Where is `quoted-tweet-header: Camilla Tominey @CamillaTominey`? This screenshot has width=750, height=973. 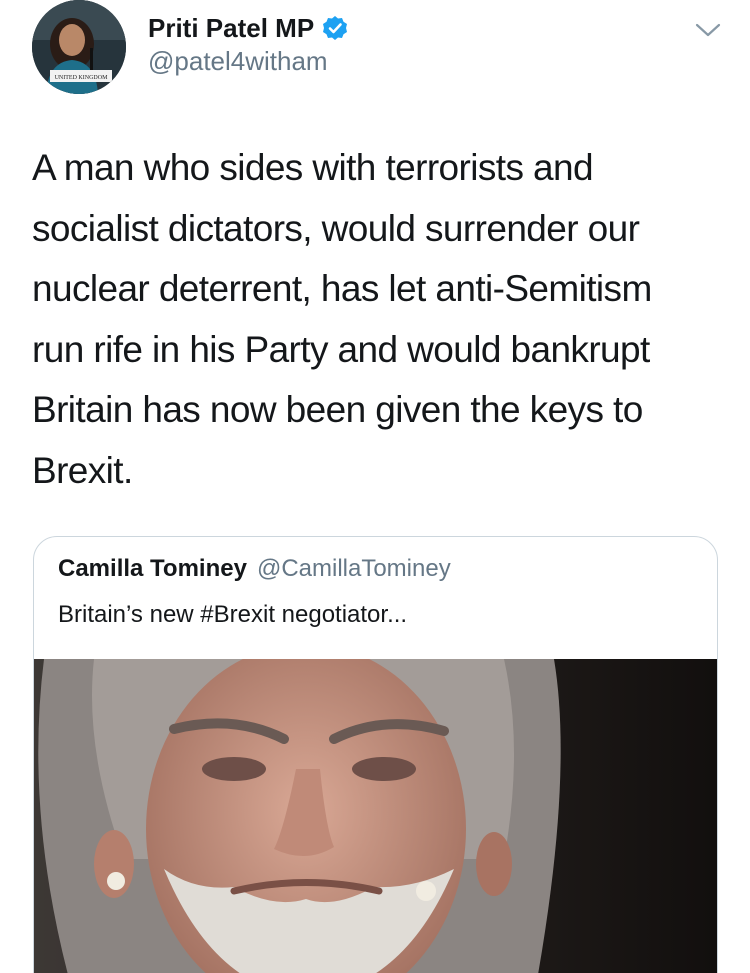 quoted-tweet-header: Camilla Tominey @CamillaTominey is located at coordinates (254, 573).